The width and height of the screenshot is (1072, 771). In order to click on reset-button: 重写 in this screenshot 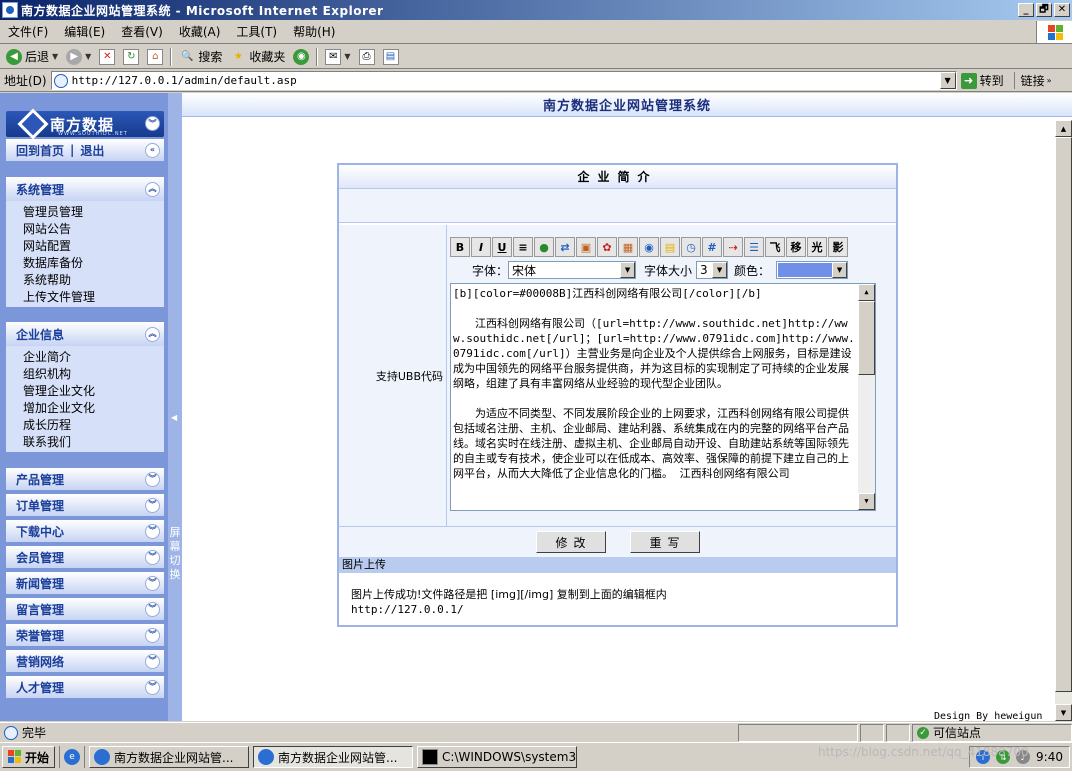, I will do `click(664, 542)`.